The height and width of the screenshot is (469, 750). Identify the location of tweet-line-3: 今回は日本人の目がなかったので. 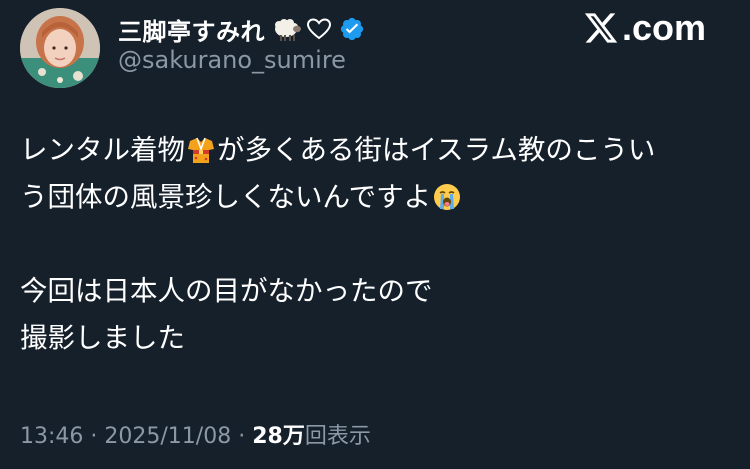
(226, 291).